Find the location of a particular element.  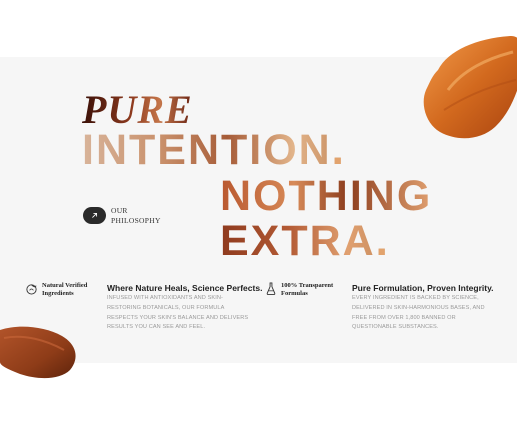

feature-title: Pure Formulation, Proven Integrity. is located at coordinates (423, 288).